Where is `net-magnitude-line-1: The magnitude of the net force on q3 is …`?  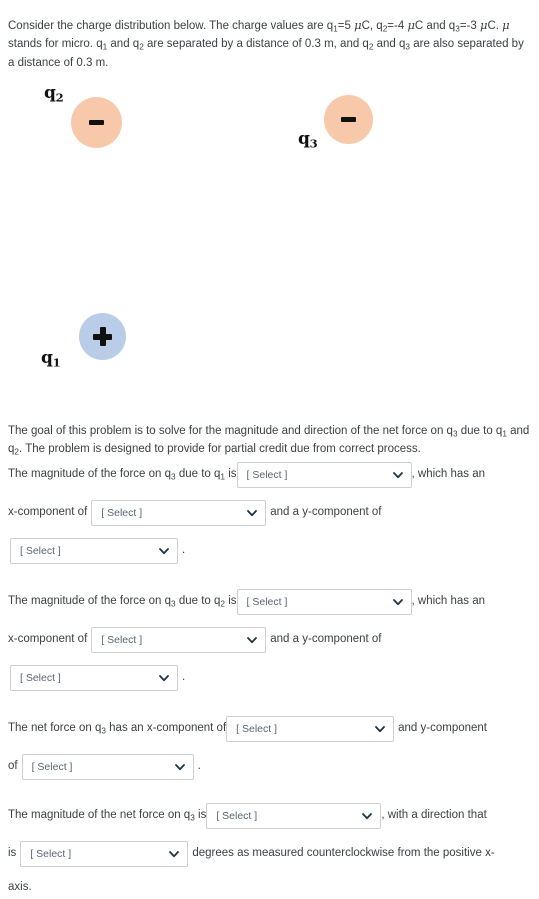 net-magnitude-line-1: The magnitude of the net force on q3 is … is located at coordinates (272, 816).